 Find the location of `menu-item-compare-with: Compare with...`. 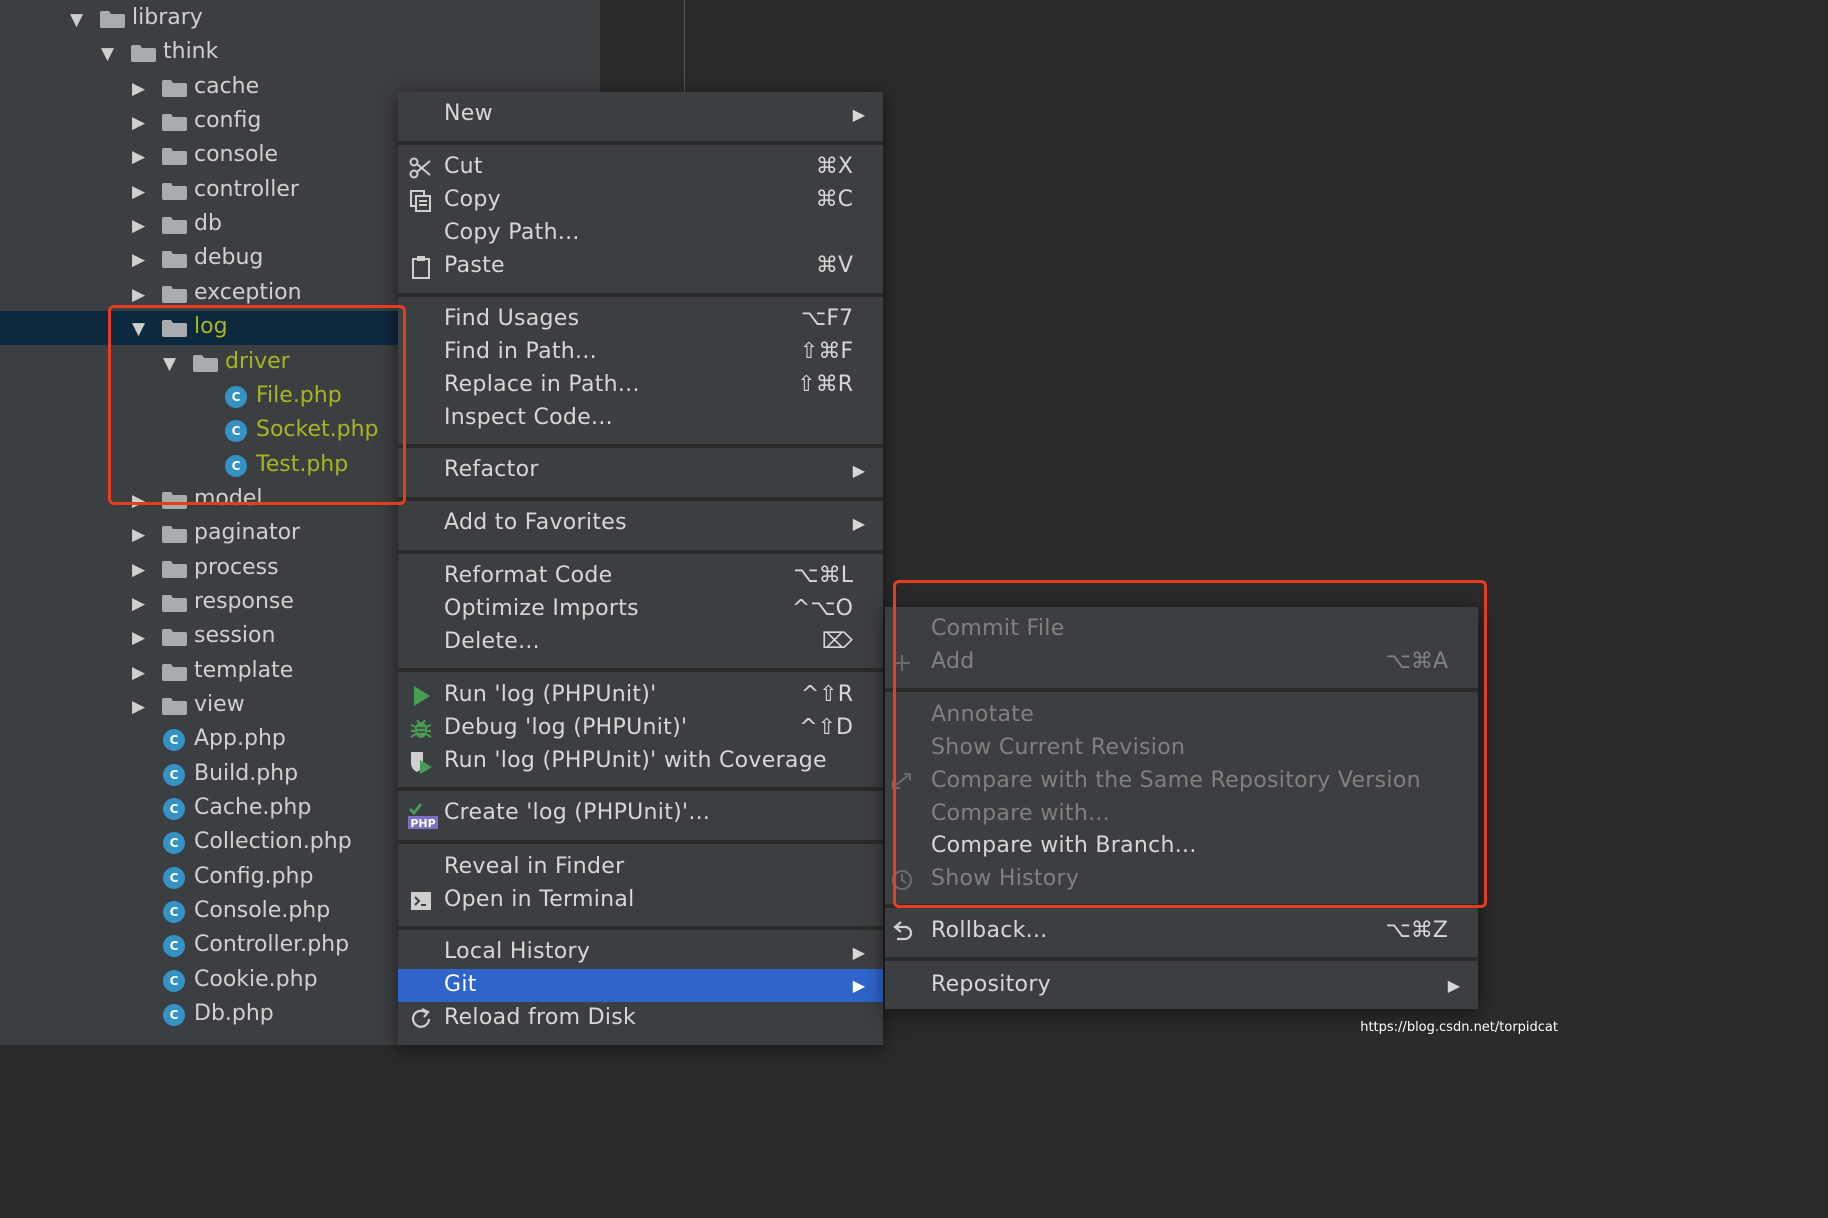

menu-item-compare-with: Compare with... is located at coordinates (1181, 814).